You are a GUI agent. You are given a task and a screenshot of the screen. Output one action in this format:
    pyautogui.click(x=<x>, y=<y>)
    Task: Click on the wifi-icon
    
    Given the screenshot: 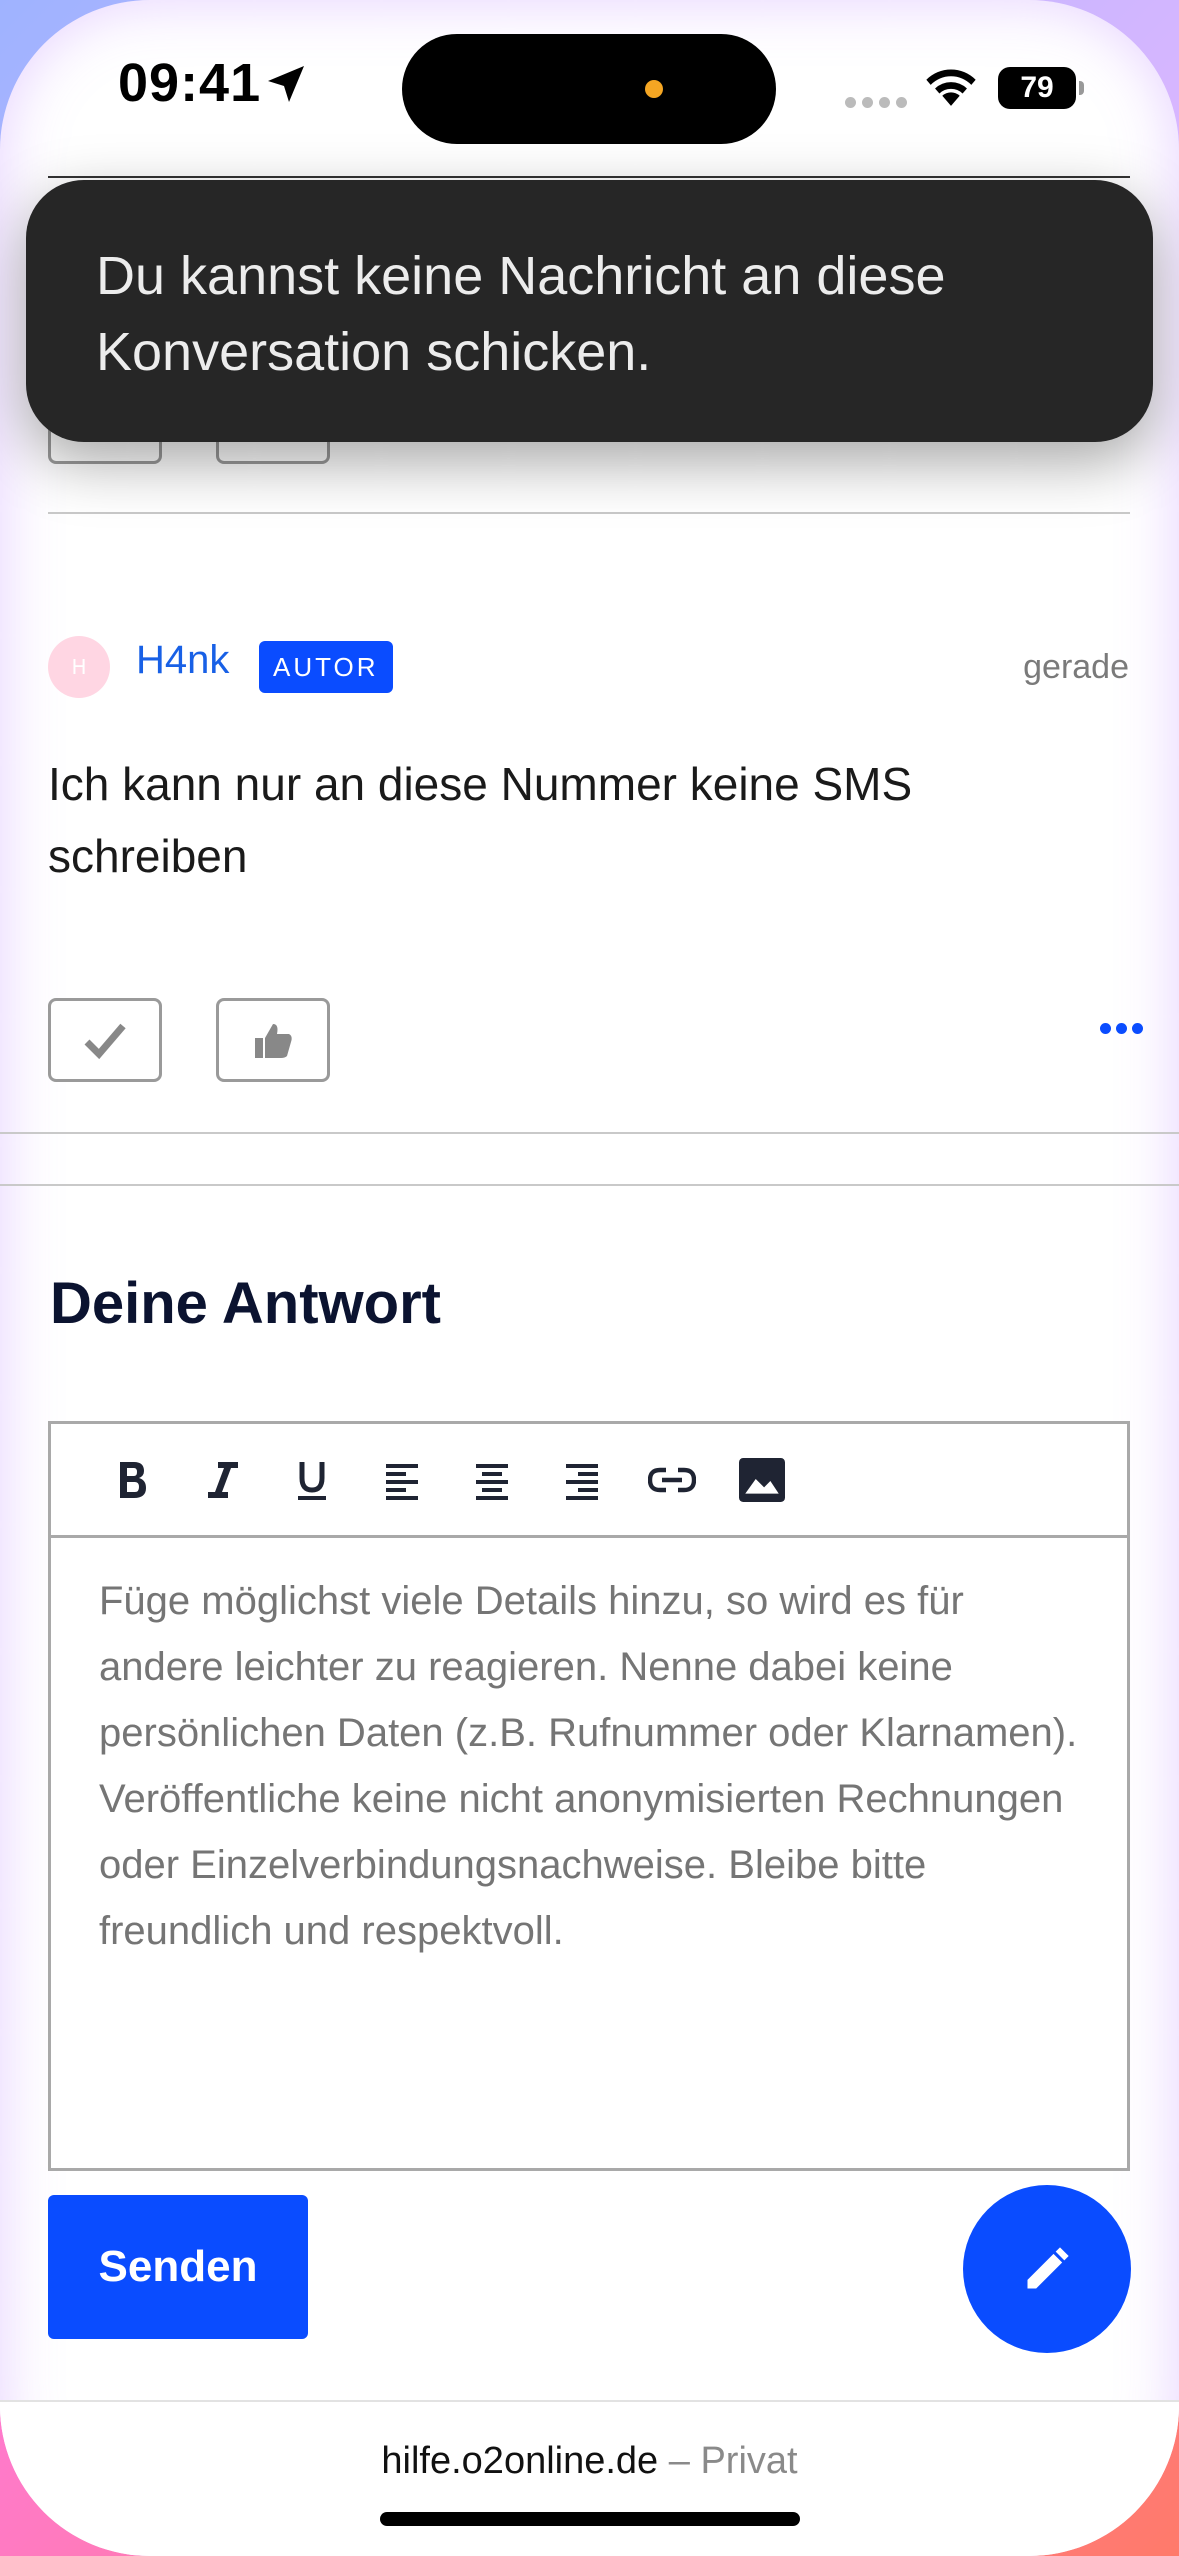 What is the action you would take?
    pyautogui.click(x=951, y=87)
    